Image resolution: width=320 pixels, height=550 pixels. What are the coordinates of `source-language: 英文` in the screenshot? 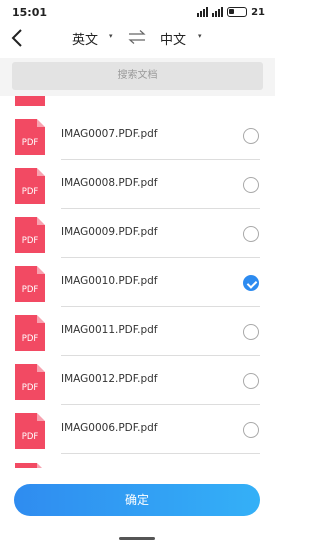 It's located at (85, 38).